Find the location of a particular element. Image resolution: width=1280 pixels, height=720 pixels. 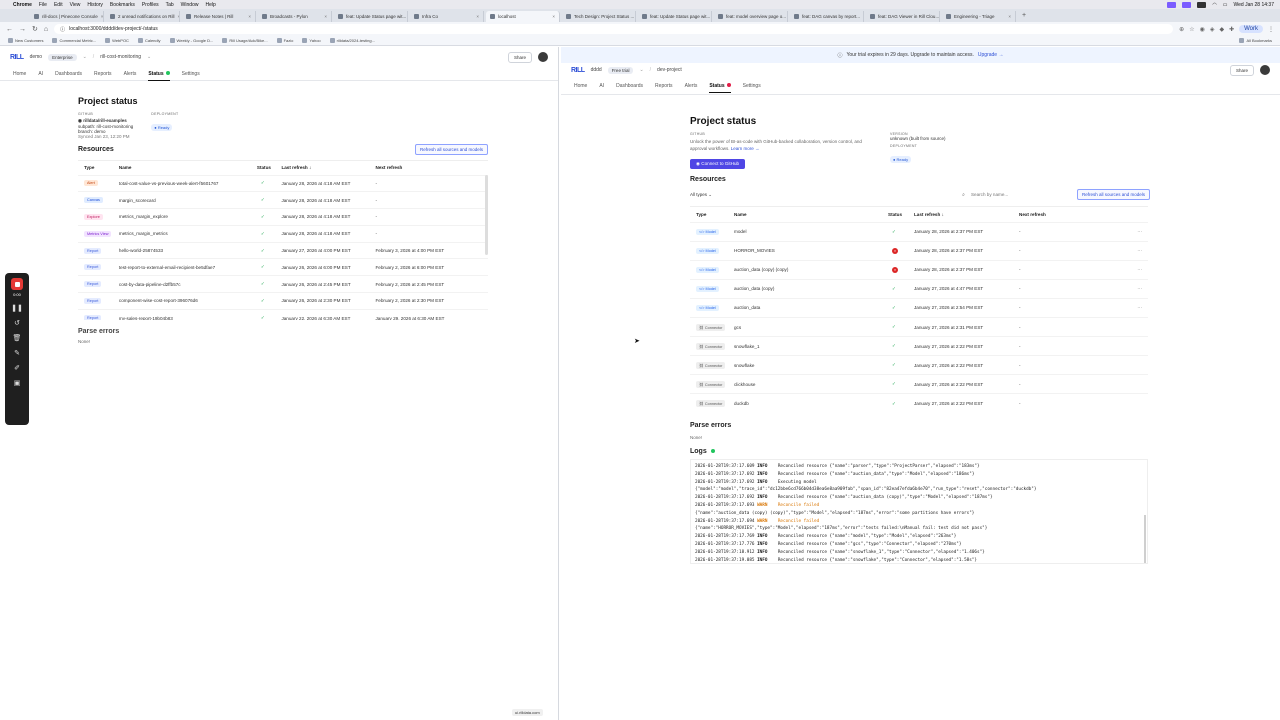

more-menu-icon: ⋮ is located at coordinates (1271, 29).